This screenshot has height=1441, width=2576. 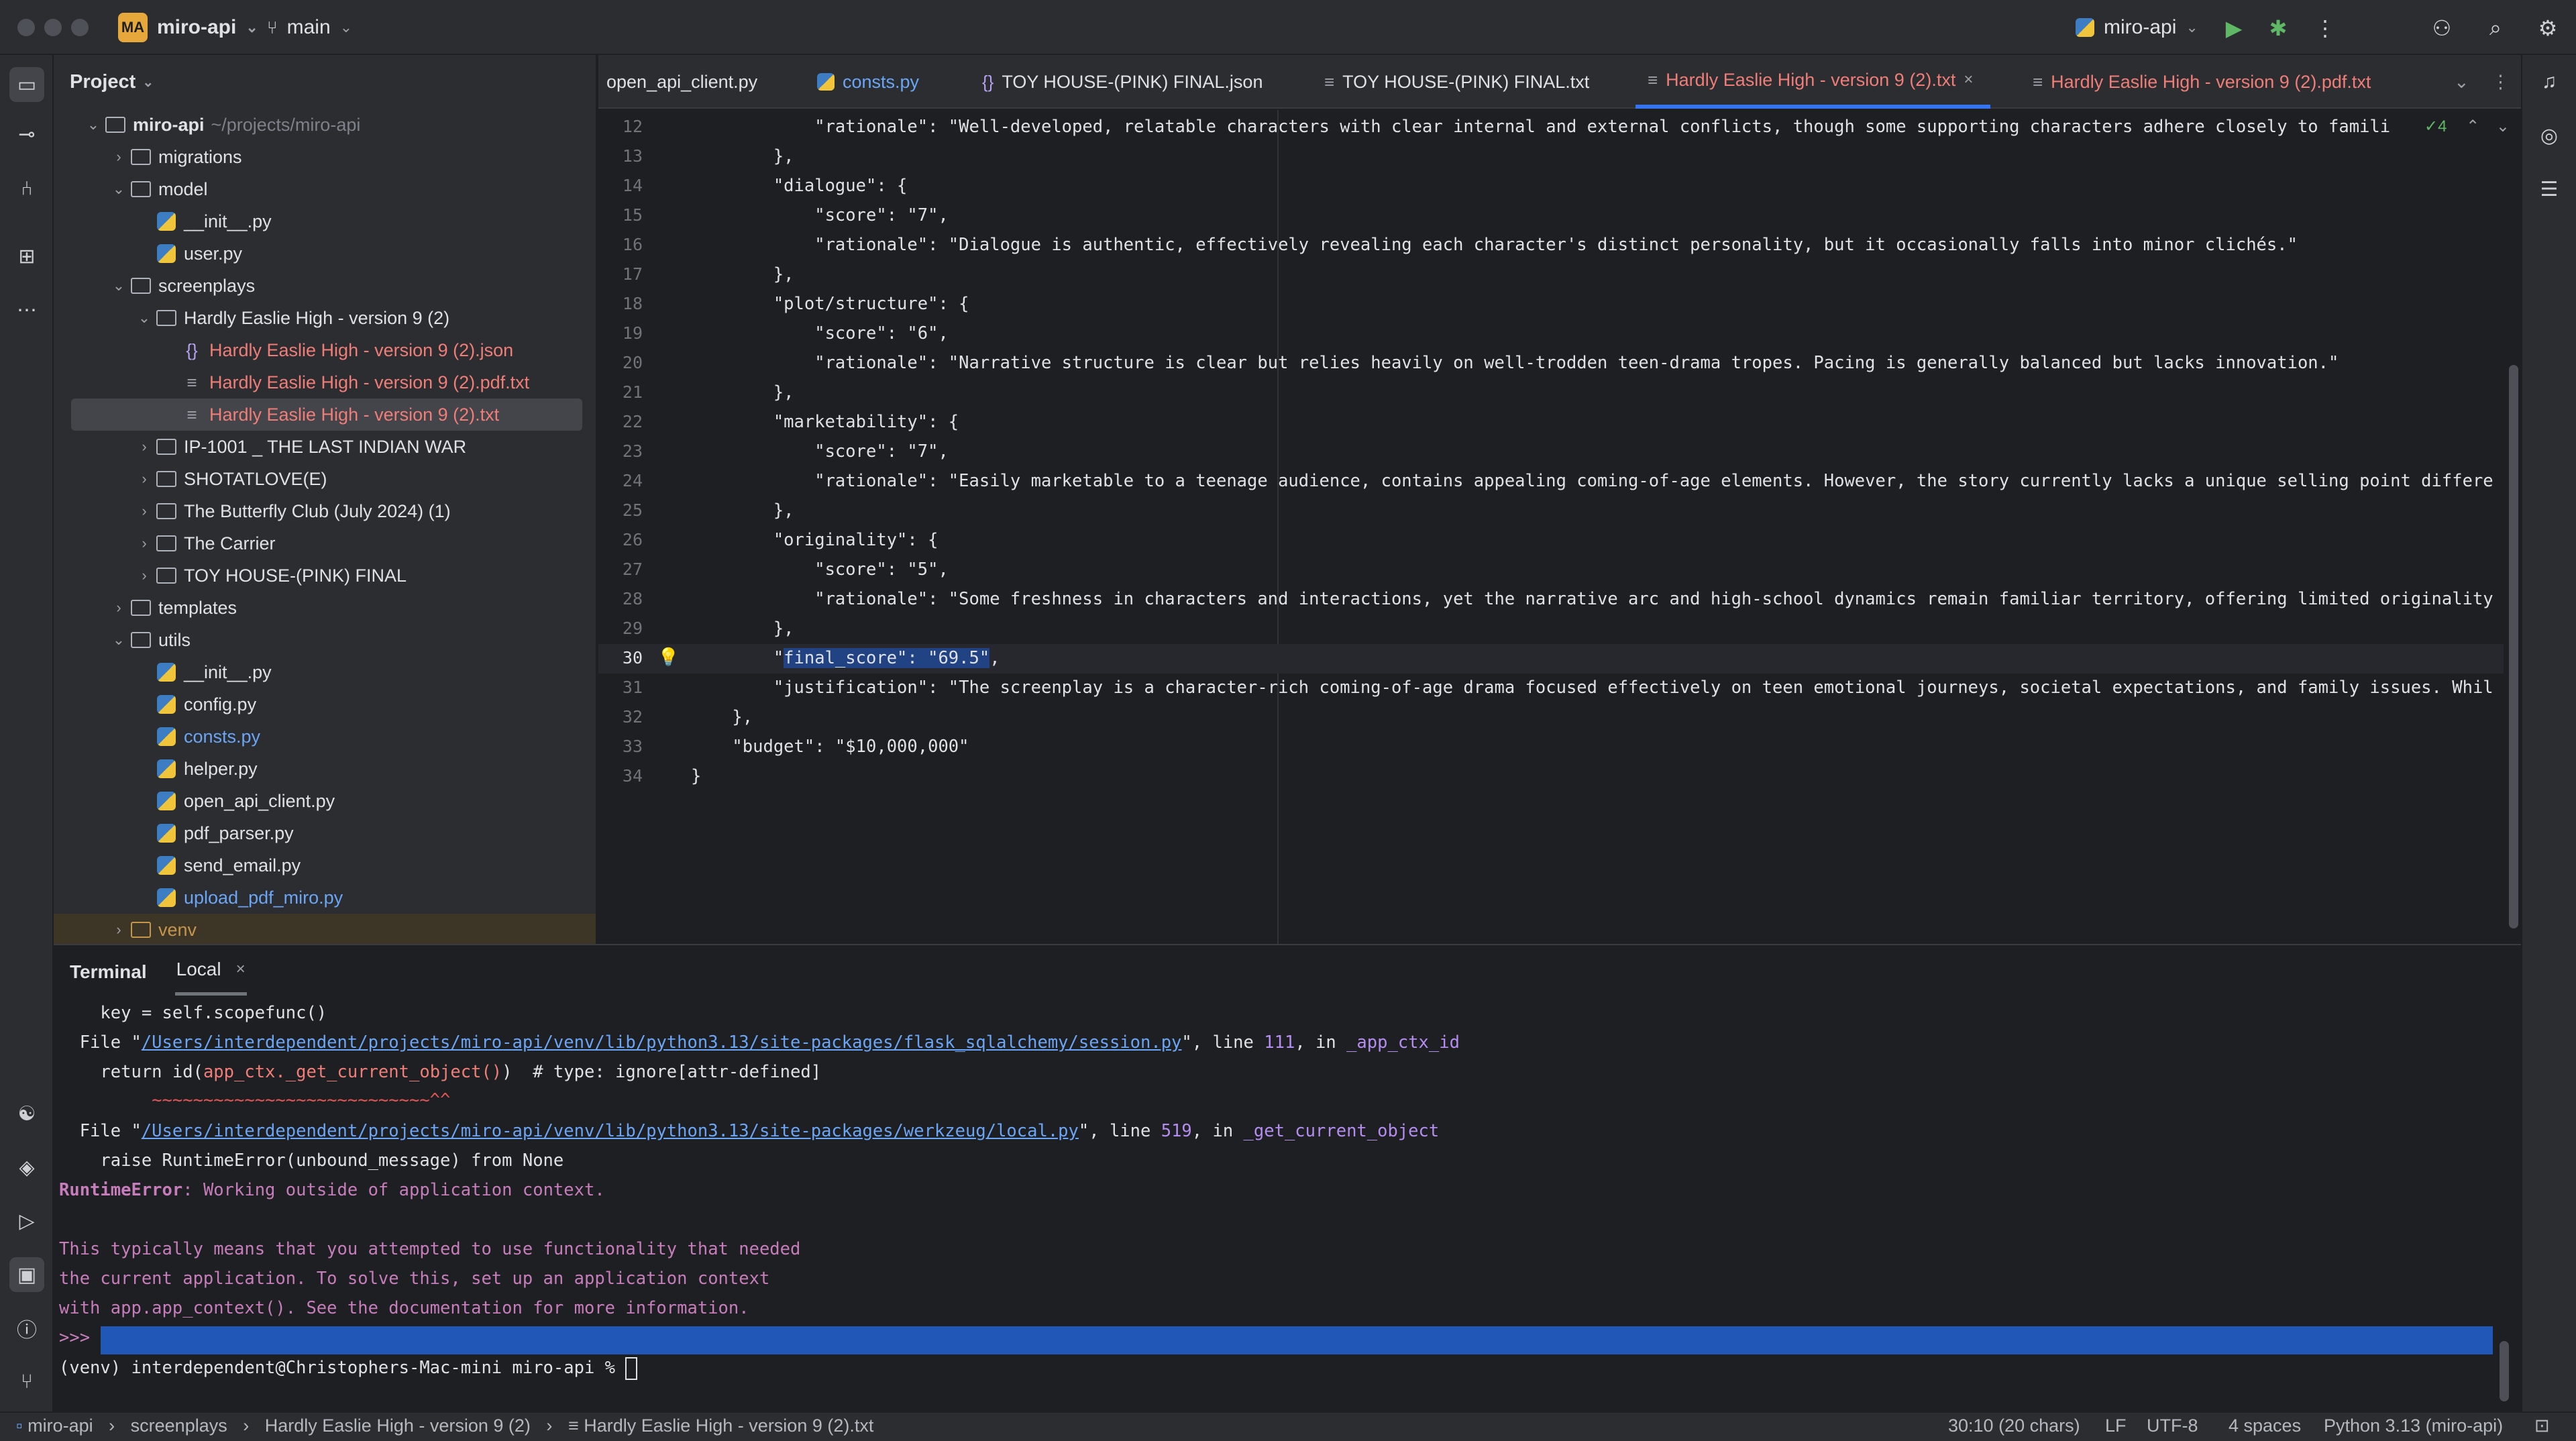 What do you see at coordinates (26, 27) in the screenshot?
I see `close-window-button` at bounding box center [26, 27].